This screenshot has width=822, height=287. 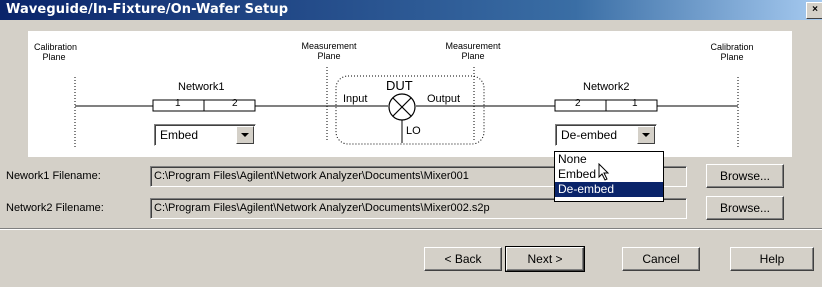 I want to click on dut-label: DUT, so click(x=399, y=85).